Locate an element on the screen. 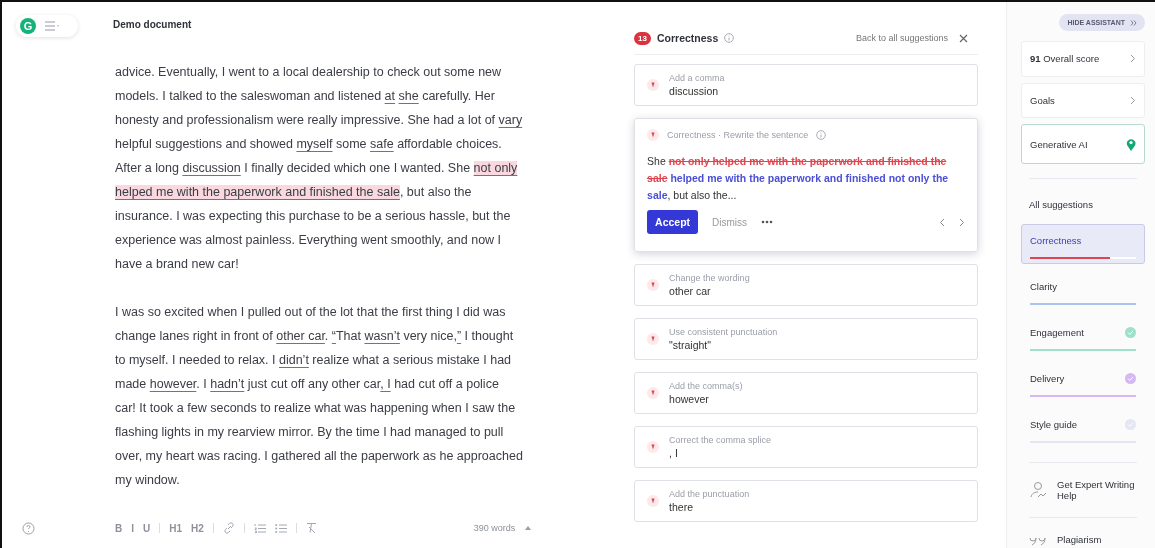  sidebar-card: Generative AI is located at coordinates (1083, 144).